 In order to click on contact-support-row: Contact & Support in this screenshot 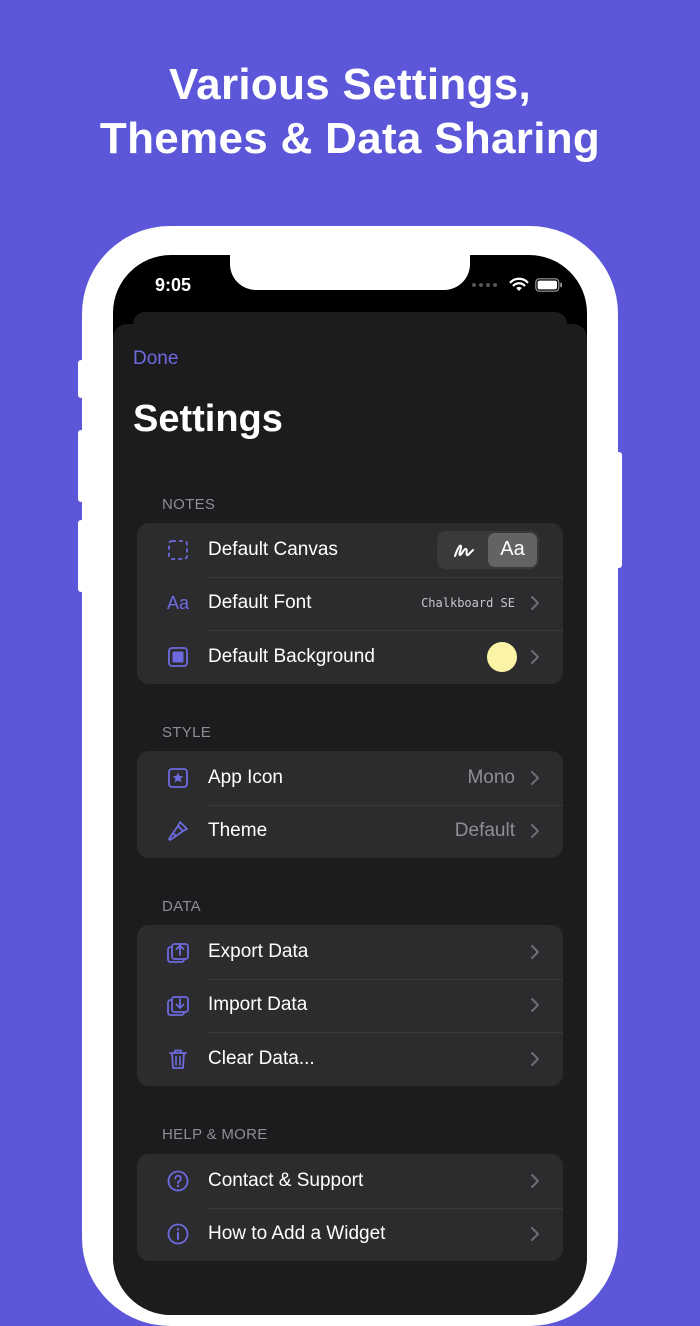, I will do `click(350, 1181)`.